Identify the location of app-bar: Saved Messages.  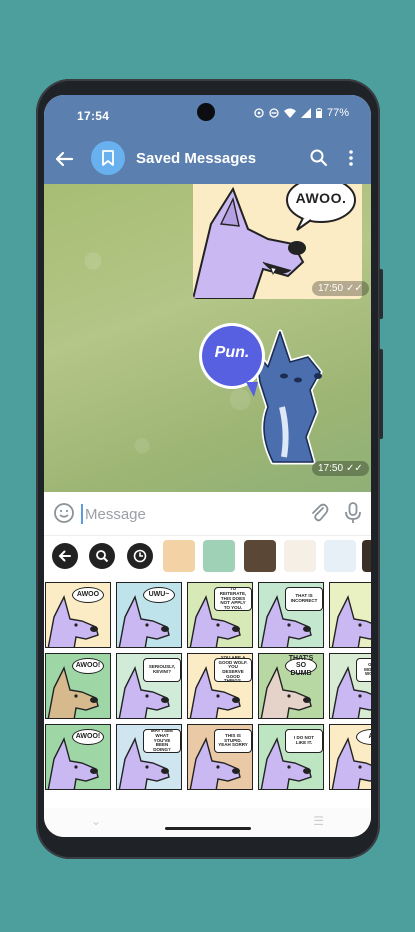
(207, 159).